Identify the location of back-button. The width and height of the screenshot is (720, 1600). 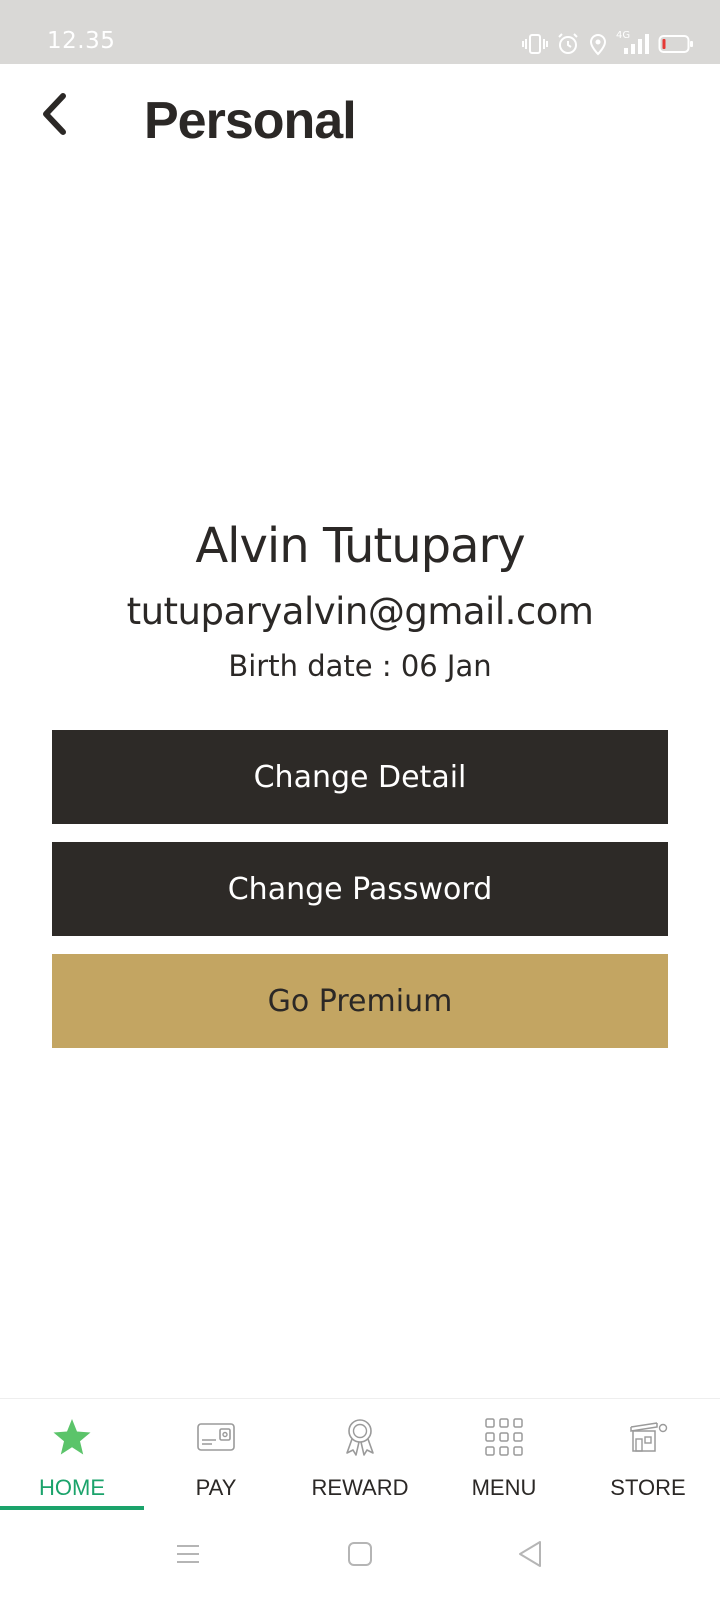
(54, 116).